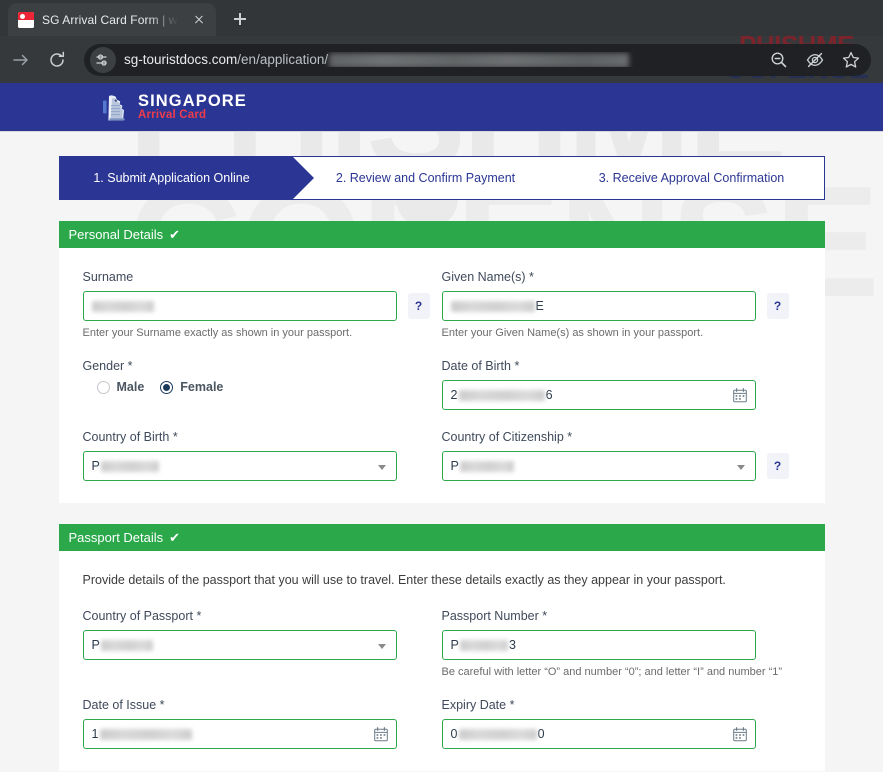  I want to click on row-gender-dob: Gender * Male Female Date of Birth * 2 6, so click(442, 384).